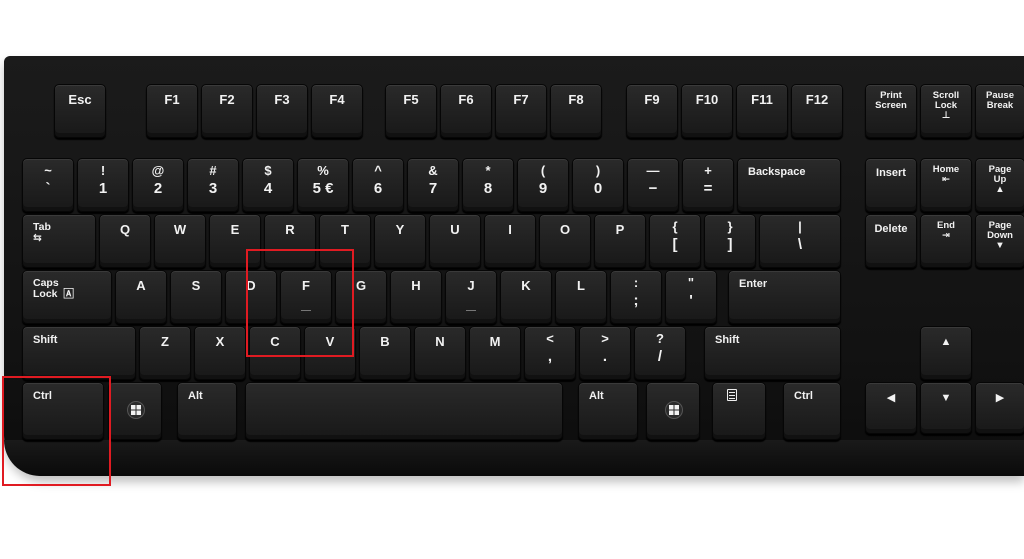 The width and height of the screenshot is (1024, 559). I want to click on key-9: (9, so click(543, 185).